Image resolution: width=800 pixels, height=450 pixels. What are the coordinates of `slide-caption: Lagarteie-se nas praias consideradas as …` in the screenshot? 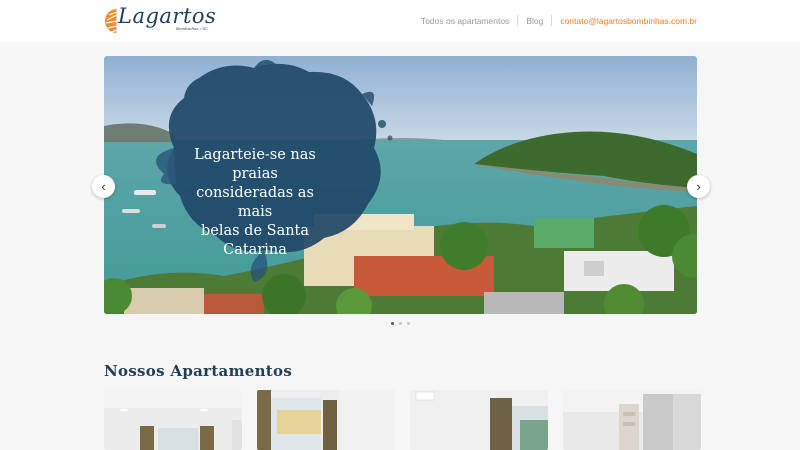 It's located at (255, 203).